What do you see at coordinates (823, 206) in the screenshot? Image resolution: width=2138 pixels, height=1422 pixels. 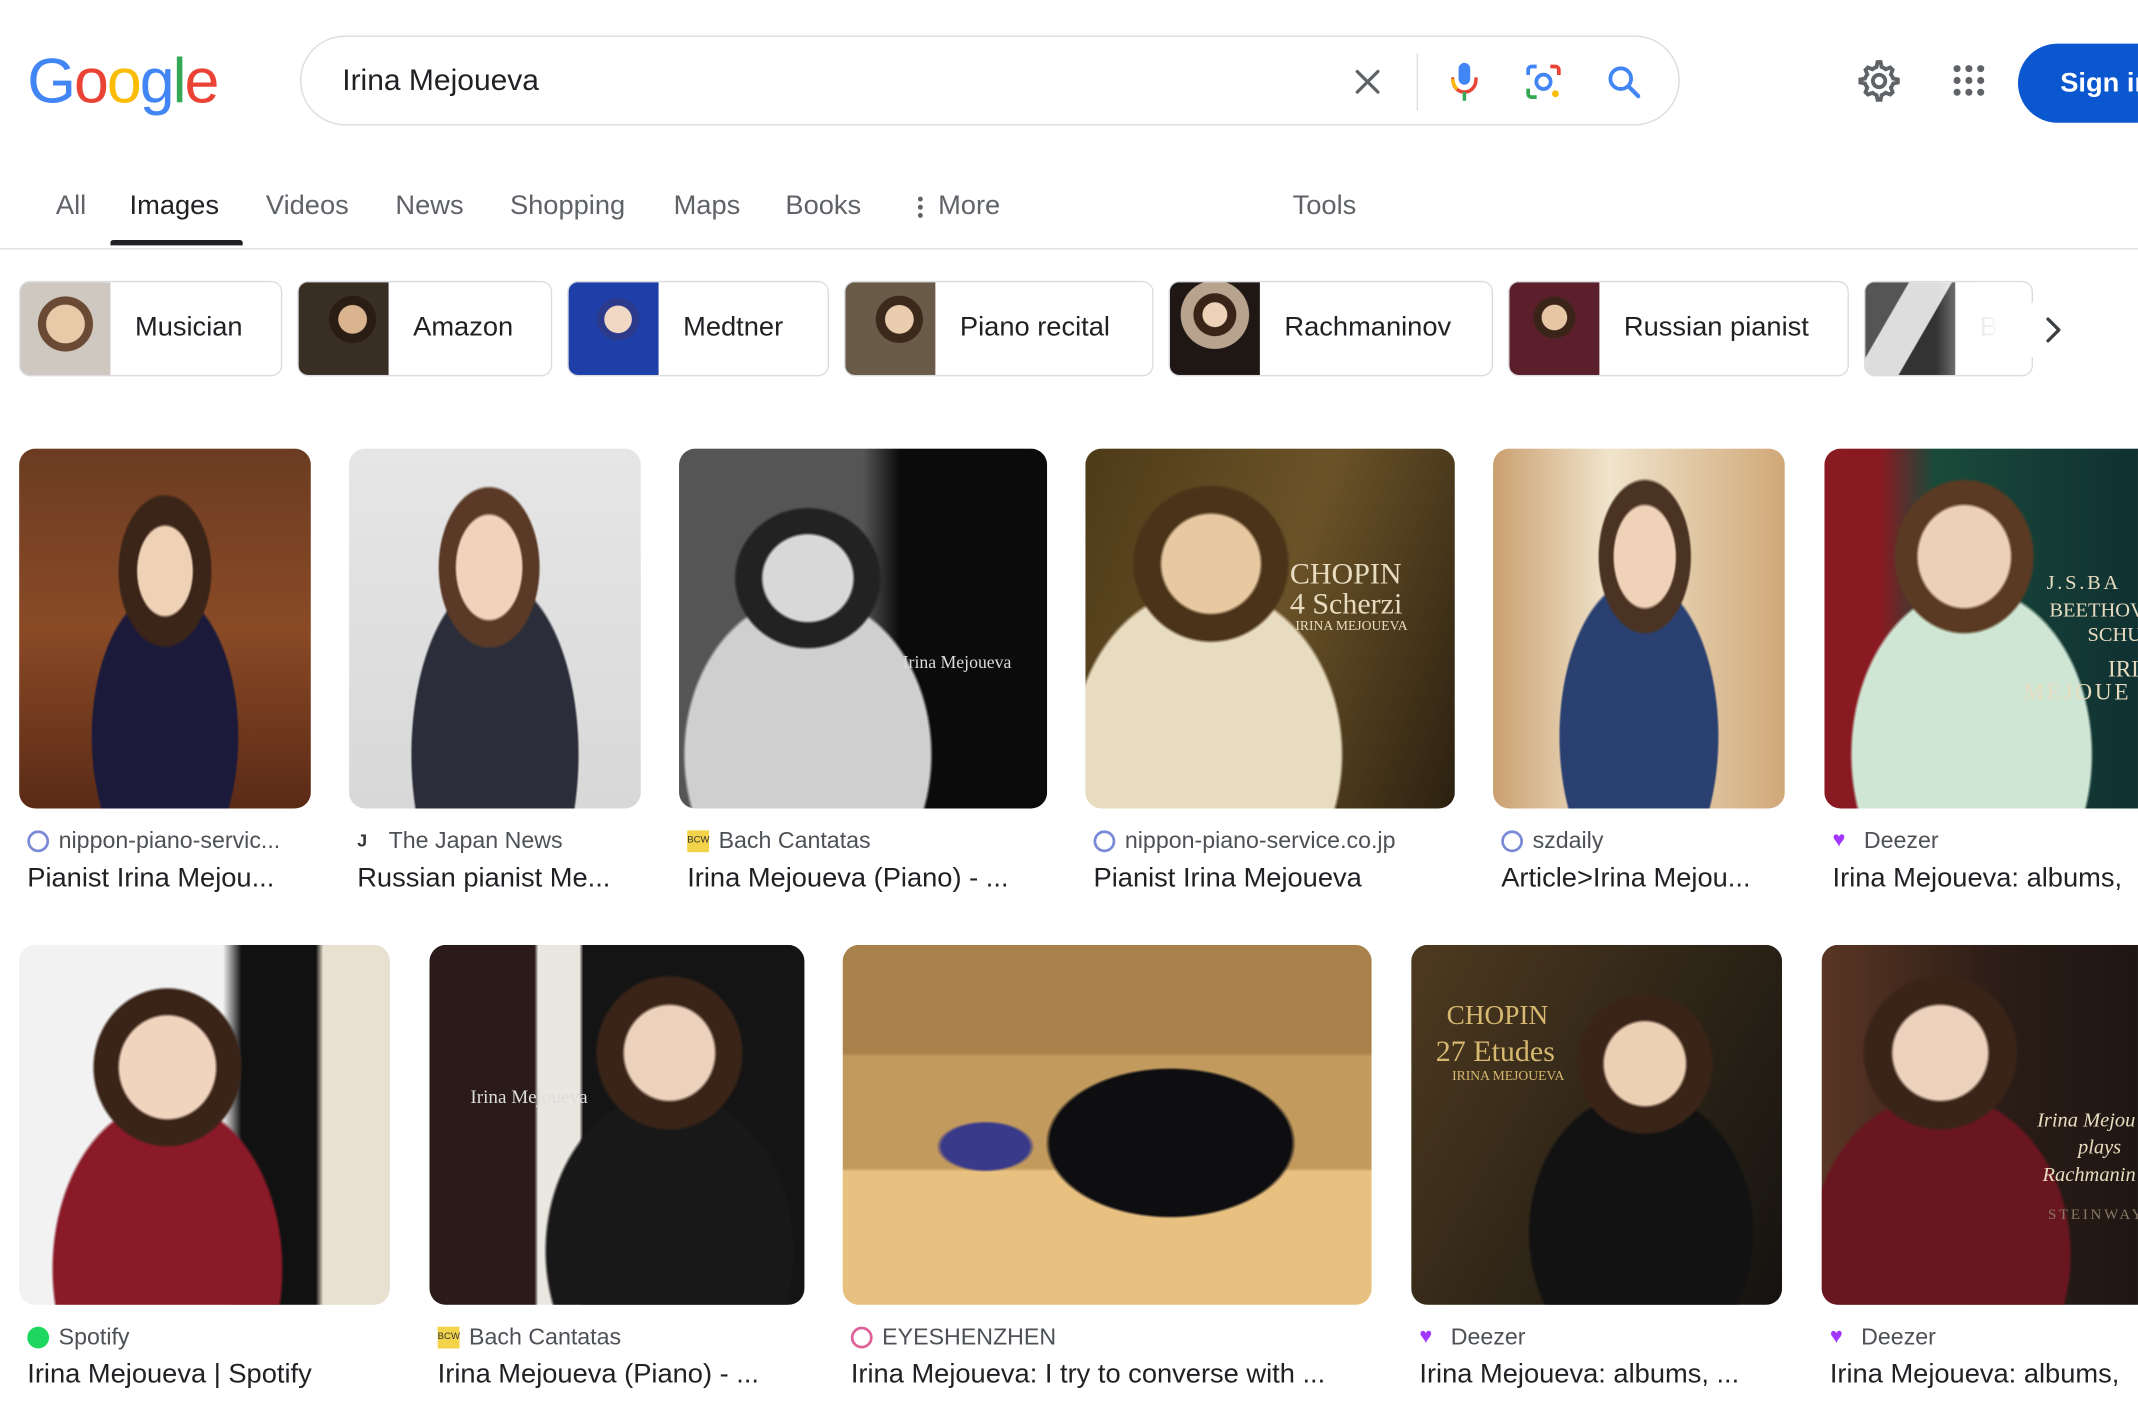 I see `tab-books: Books` at bounding box center [823, 206].